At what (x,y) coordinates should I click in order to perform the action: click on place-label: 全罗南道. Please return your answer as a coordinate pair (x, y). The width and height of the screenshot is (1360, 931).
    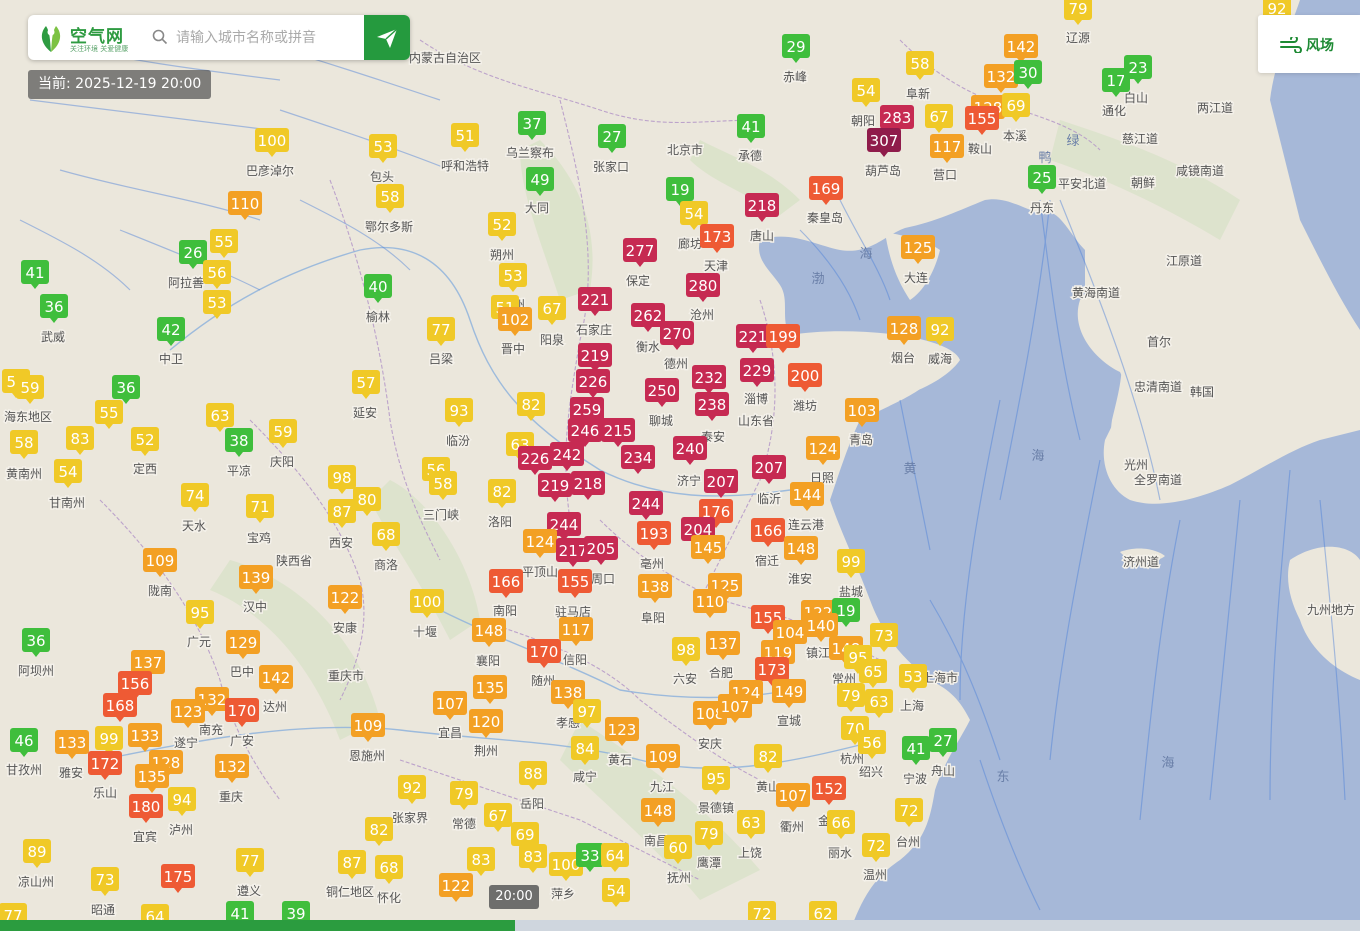
    Looking at the image, I should click on (1158, 479).